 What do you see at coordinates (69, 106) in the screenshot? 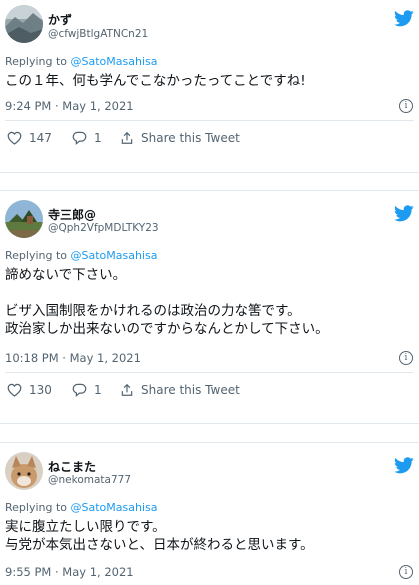
I see `tweet-timestamp: 9:24 PM · May 1, 2021` at bounding box center [69, 106].